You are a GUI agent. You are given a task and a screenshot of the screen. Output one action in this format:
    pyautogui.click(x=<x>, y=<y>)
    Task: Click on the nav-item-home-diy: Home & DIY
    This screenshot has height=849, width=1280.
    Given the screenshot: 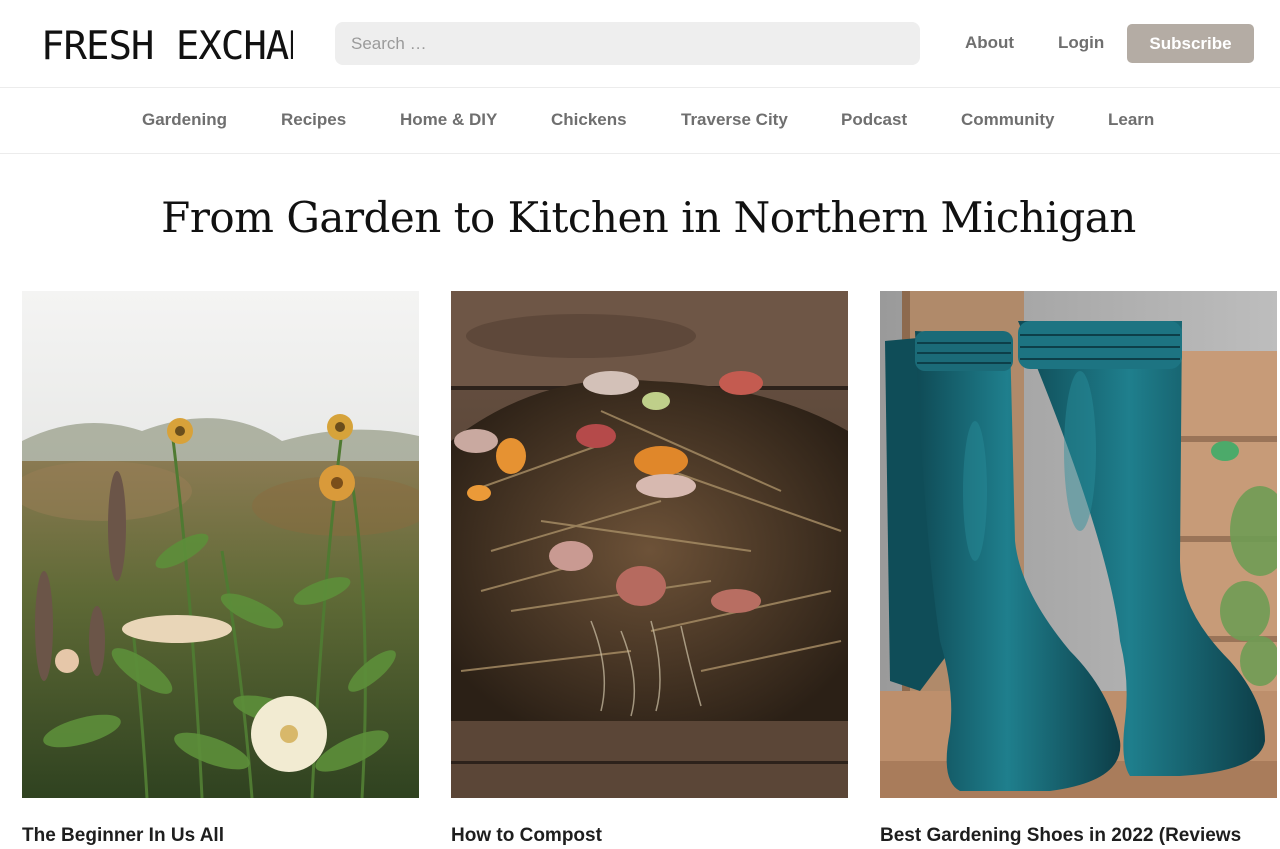 What is the action you would take?
    pyautogui.click(x=448, y=120)
    